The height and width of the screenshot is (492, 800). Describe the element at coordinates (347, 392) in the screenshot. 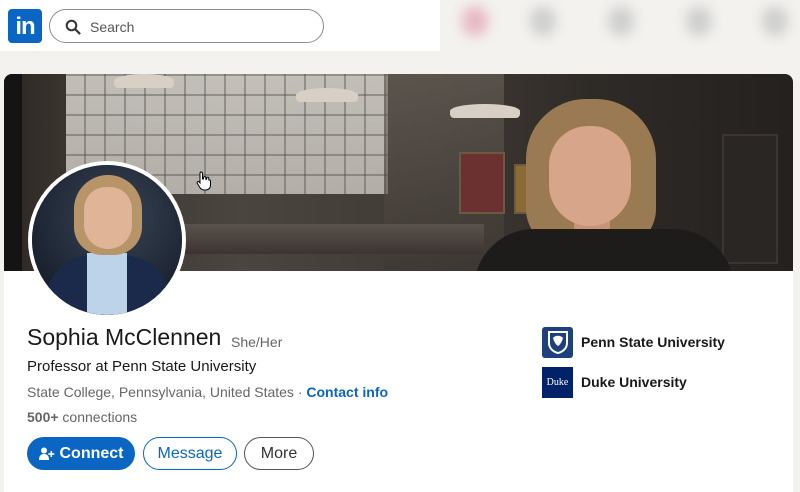

I see `contact-info-link: Contact info` at that location.